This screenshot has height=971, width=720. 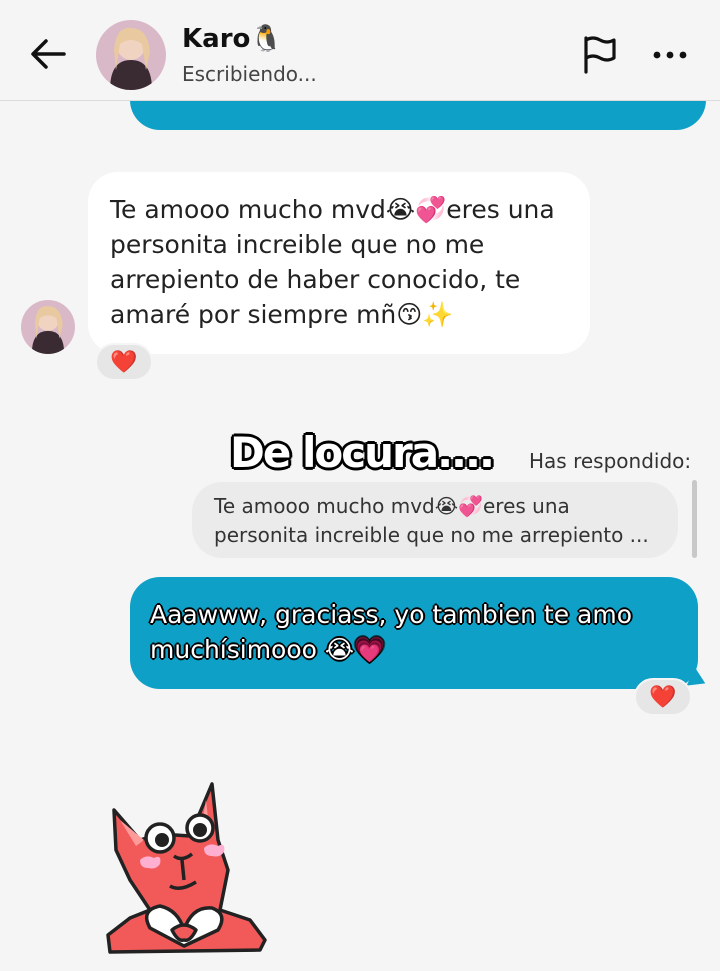 I want to click on sender-avatar, so click(x=48, y=327).